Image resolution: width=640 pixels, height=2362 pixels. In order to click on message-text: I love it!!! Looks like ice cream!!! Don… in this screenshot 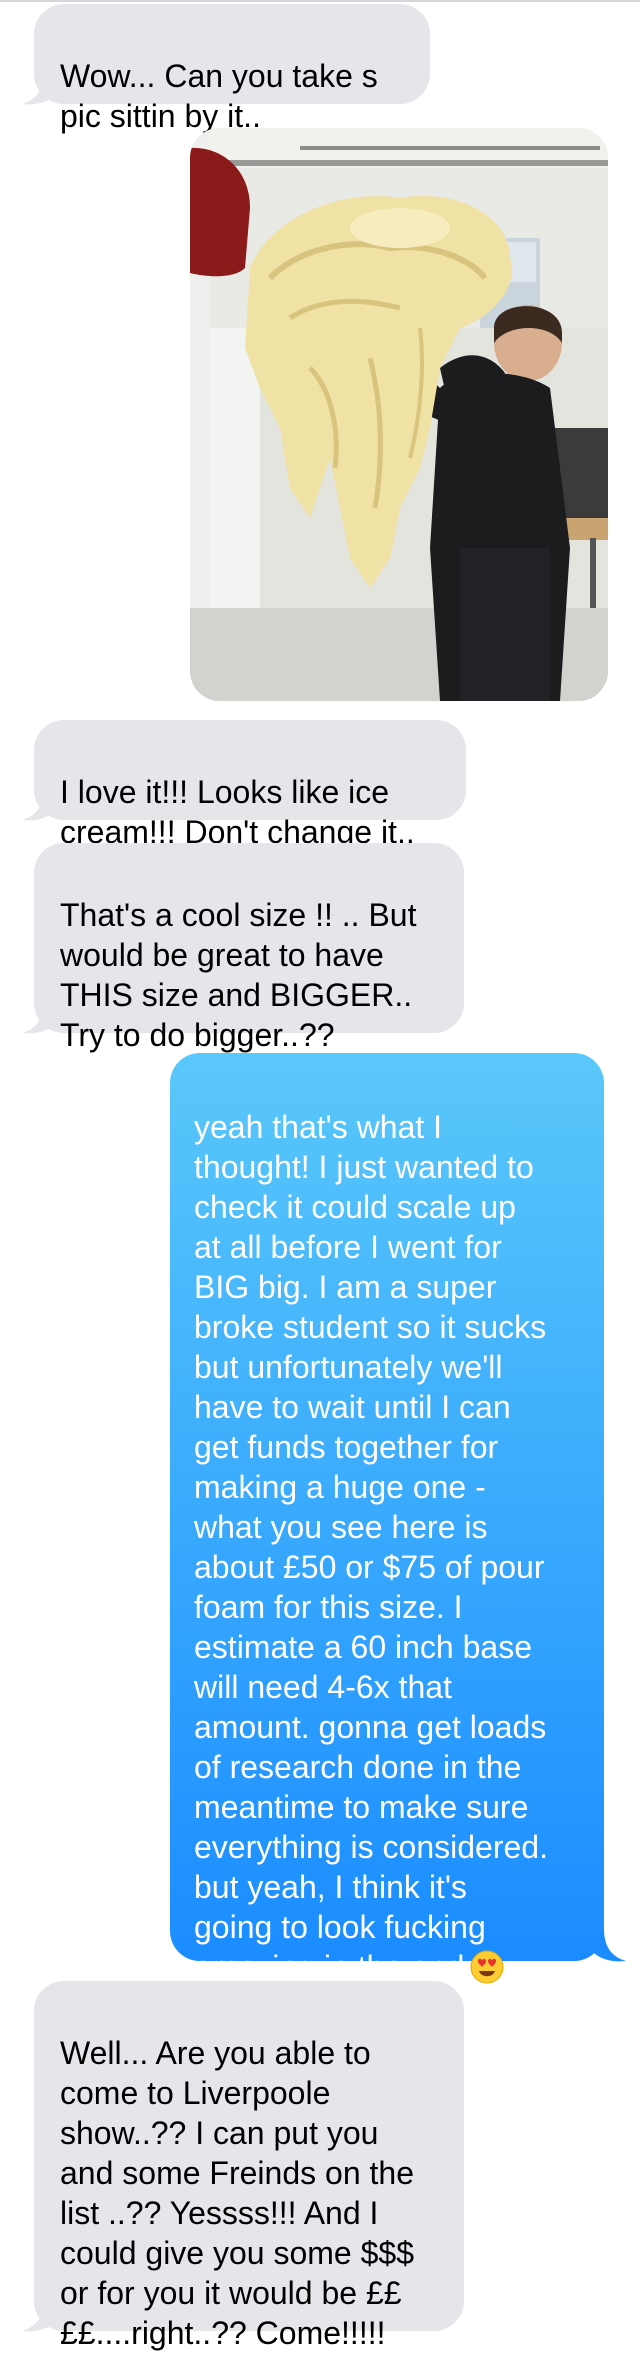, I will do `click(237, 812)`.